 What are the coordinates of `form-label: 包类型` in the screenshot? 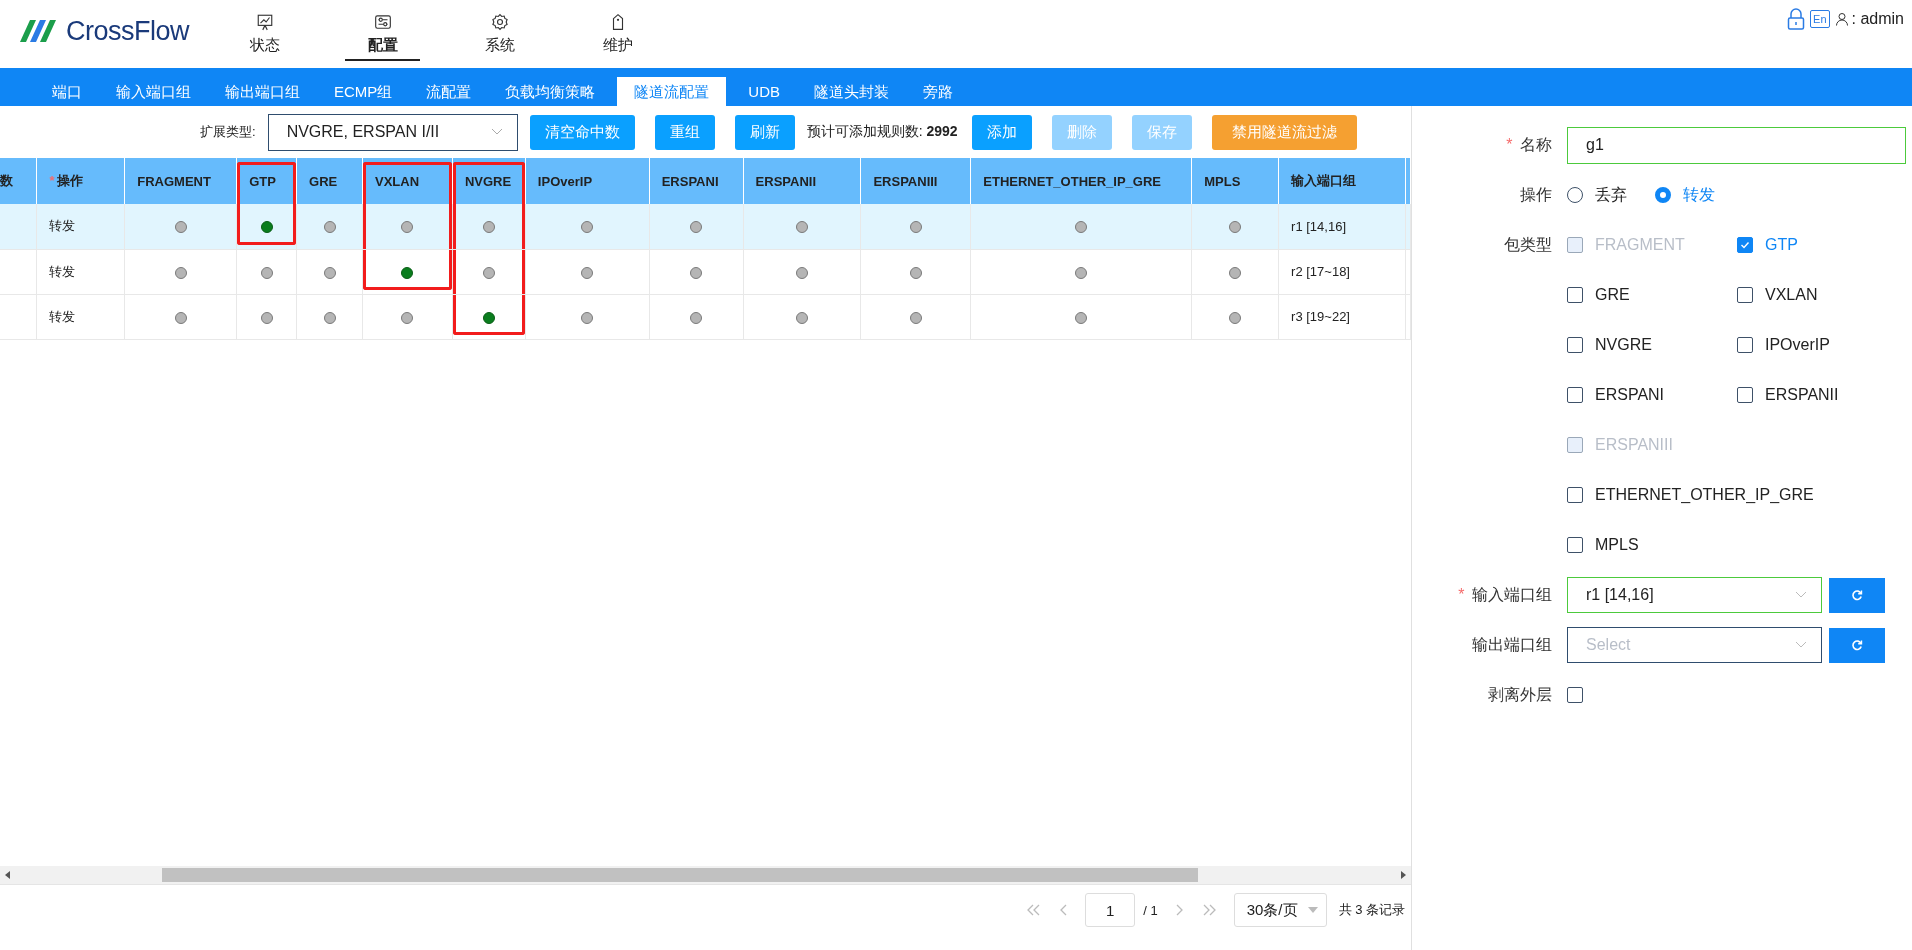 It's located at (1527, 245).